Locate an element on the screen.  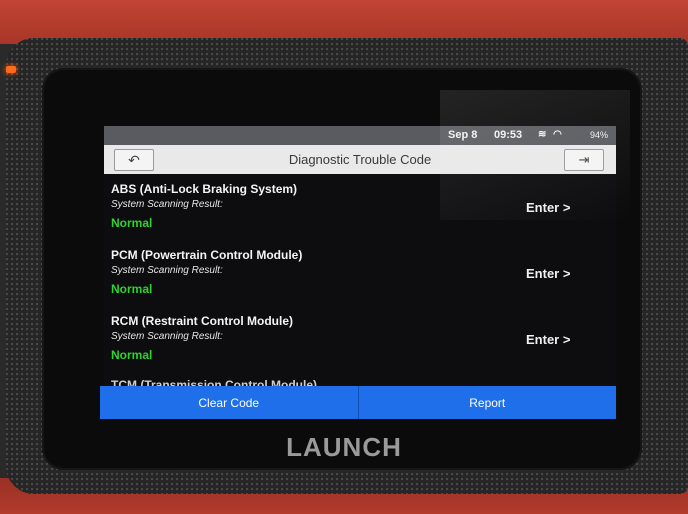
wifi-icon: ≋ ◠ is located at coordinates (551, 134).